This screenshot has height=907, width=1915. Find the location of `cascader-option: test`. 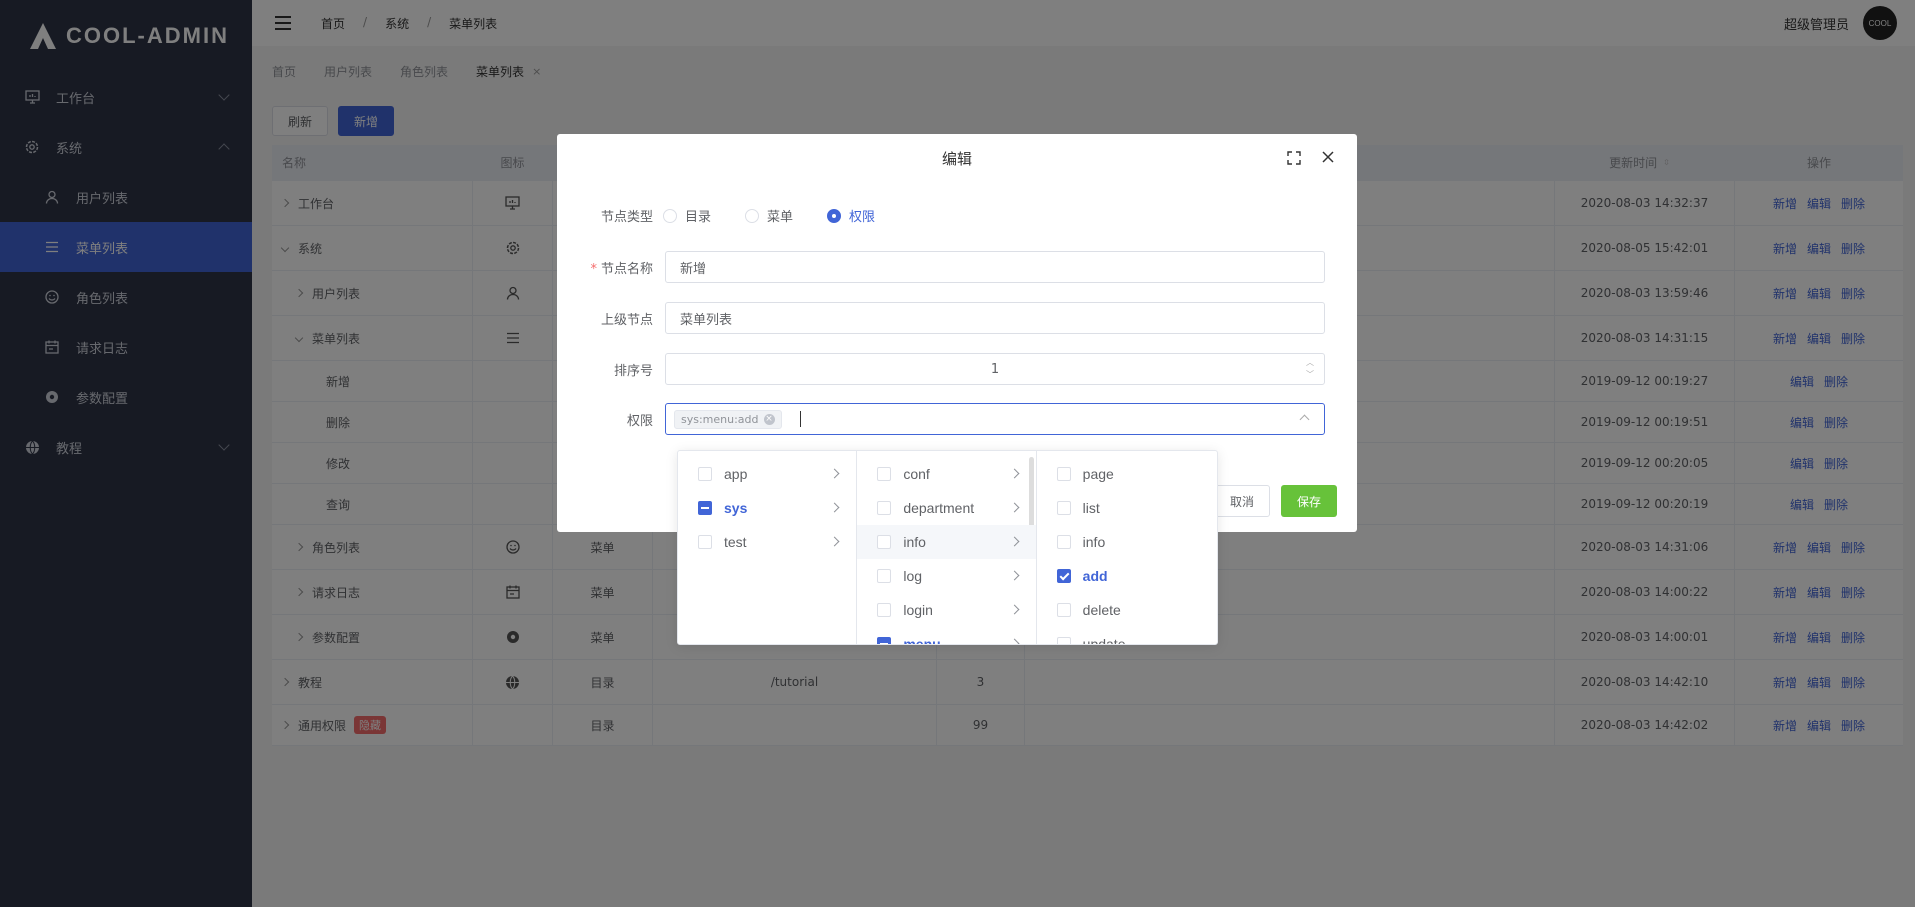

cascader-option: test is located at coordinates (767, 542).